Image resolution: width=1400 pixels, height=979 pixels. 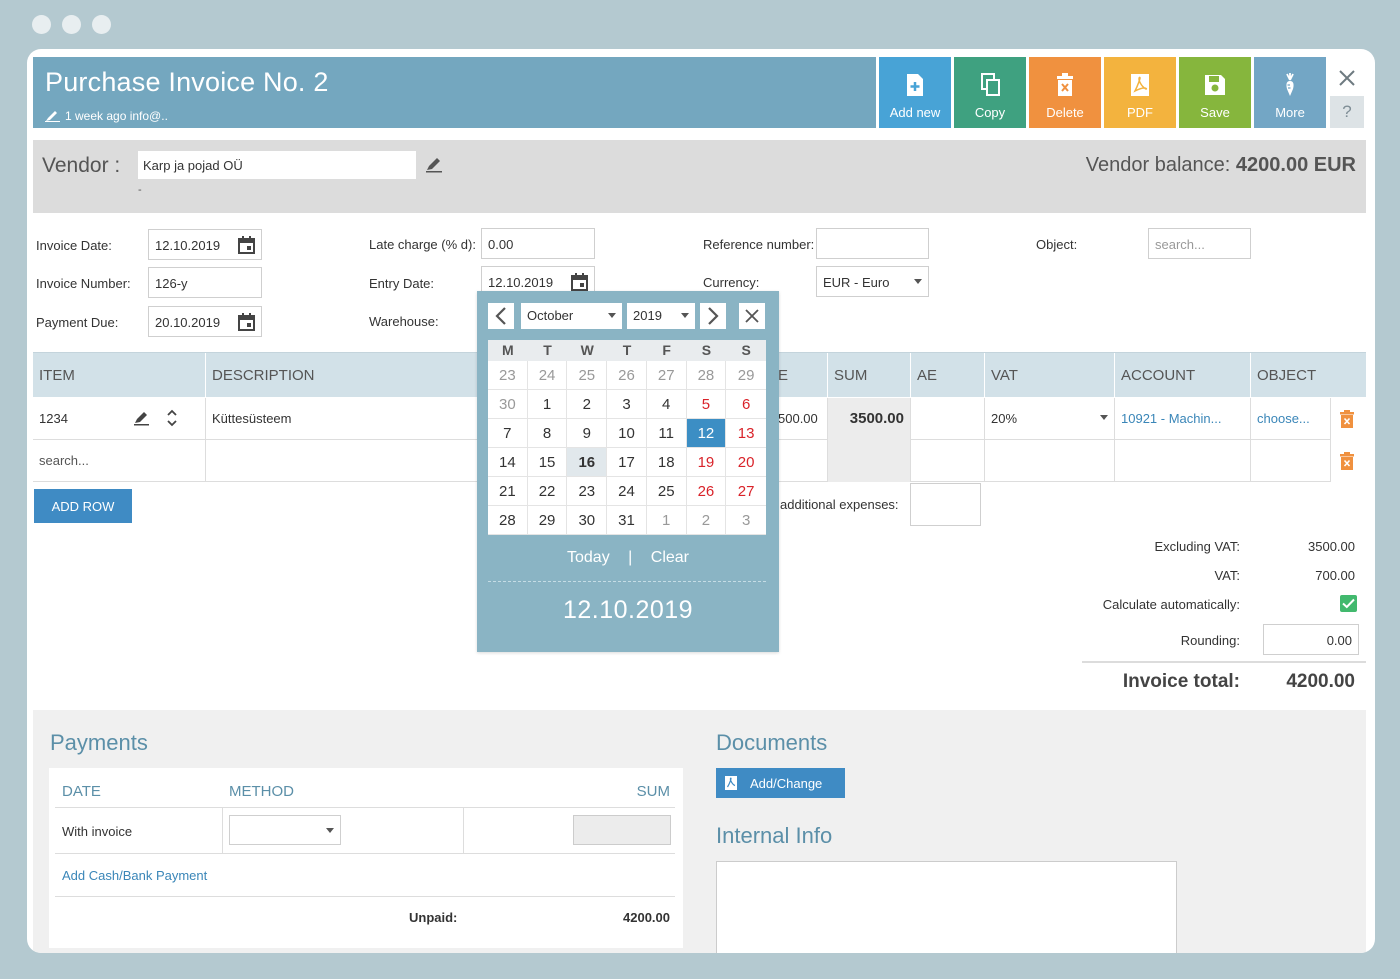 I want to click on invoice-number-input: 126-y, so click(x=205, y=282).